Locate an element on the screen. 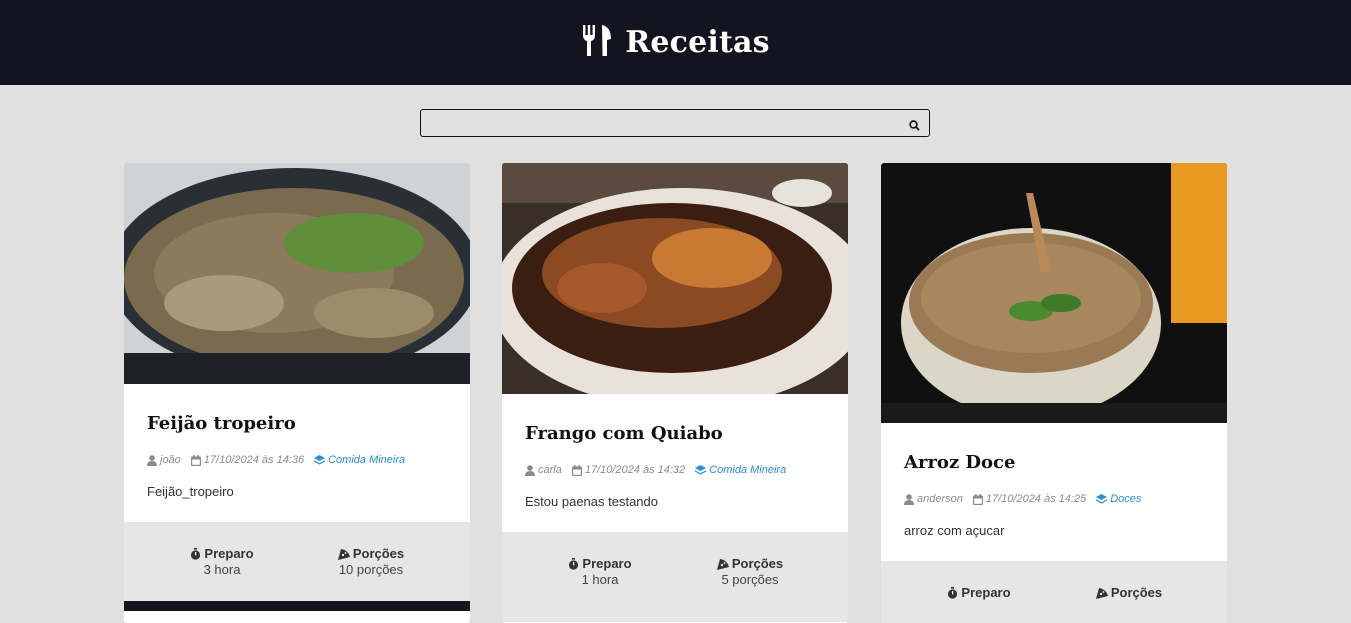  recipe-date: 17/10/2024 às 14:25 is located at coordinates (1036, 499).